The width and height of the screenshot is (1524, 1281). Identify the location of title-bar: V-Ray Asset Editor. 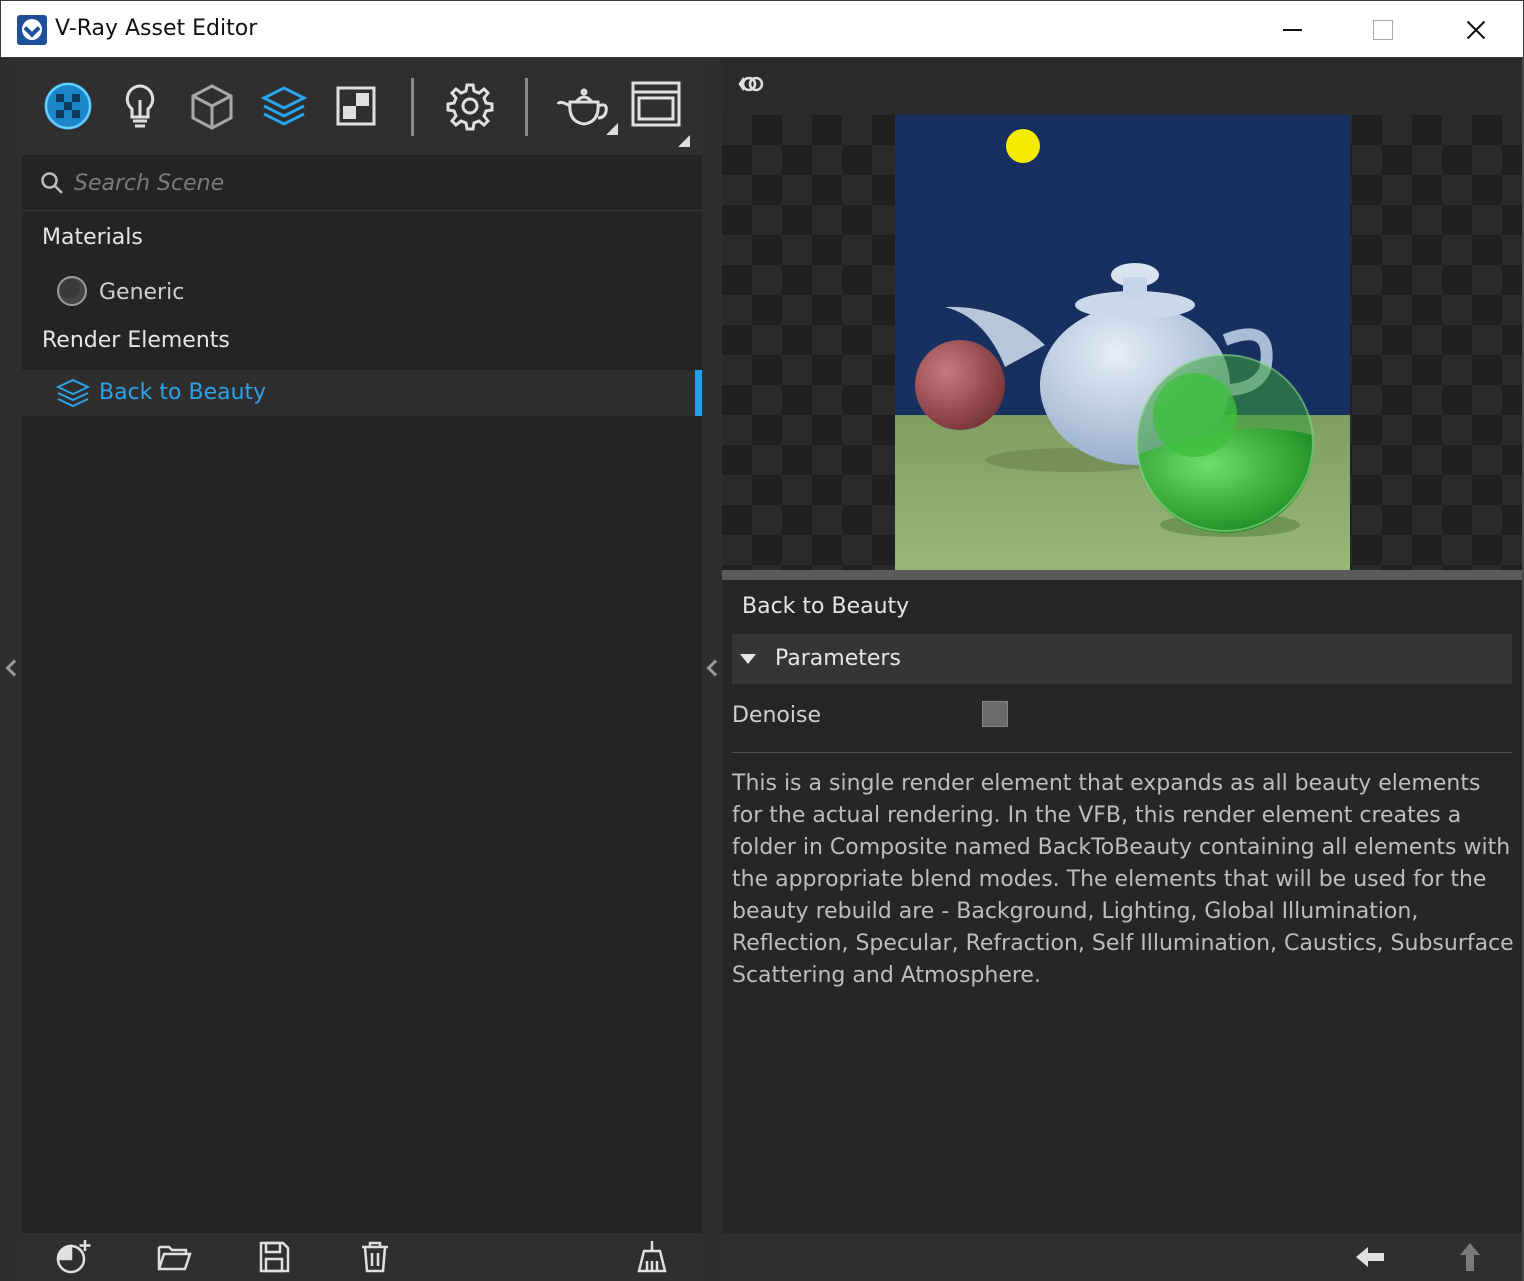
(762, 29).